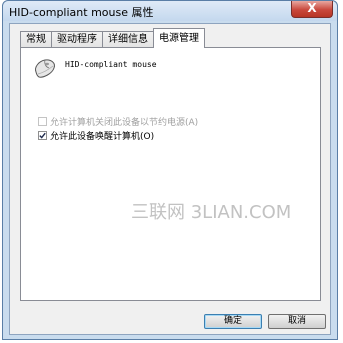 The image size is (343, 343). What do you see at coordinates (102, 137) in the screenshot?
I see `allow-wake-label: 允许此设备唤醒计算机(O)` at bounding box center [102, 137].